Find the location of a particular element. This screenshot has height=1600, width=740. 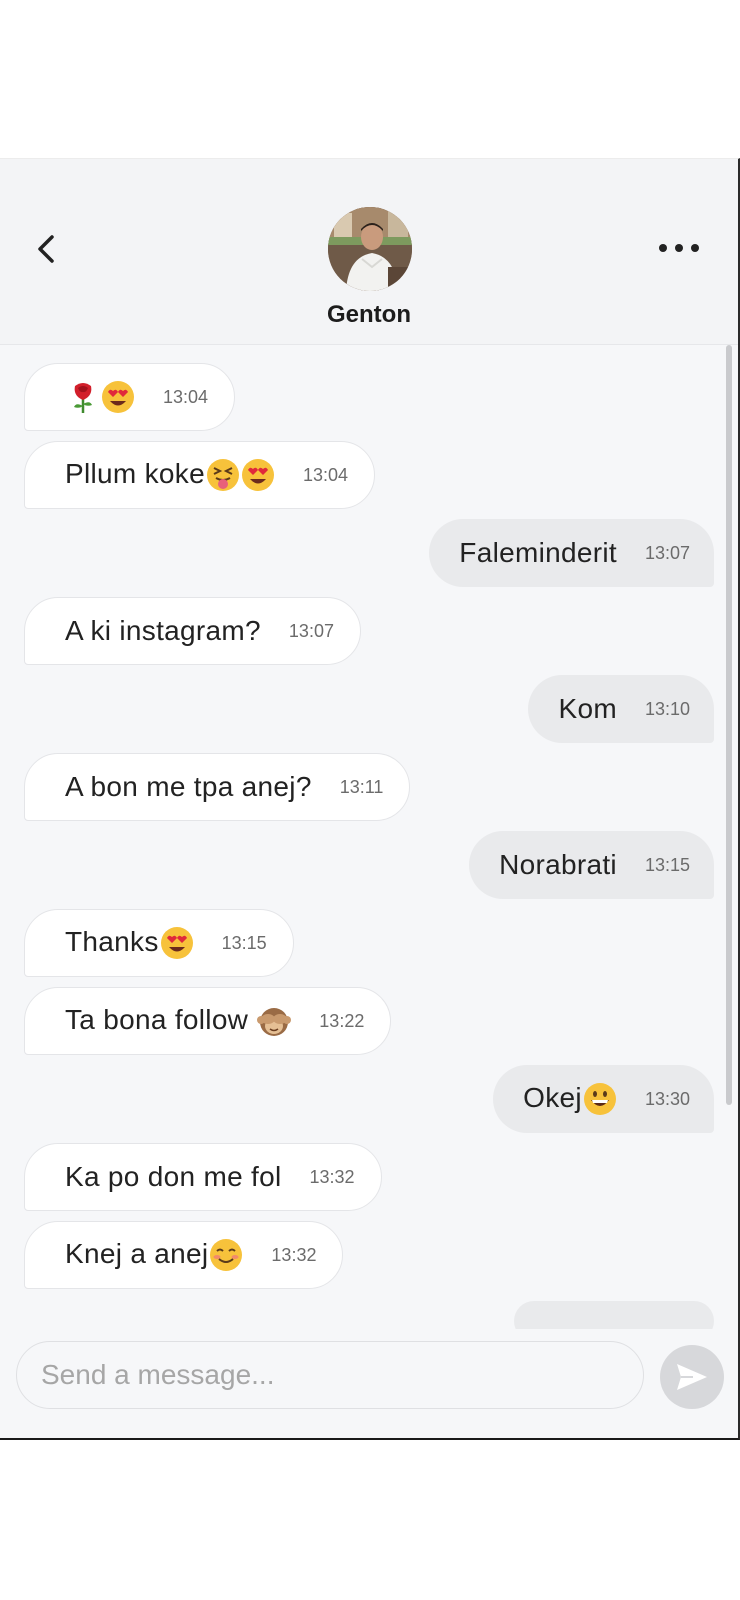

message-bubble-incoming: A bon me tpa anej? 13:11 is located at coordinates (217, 787).